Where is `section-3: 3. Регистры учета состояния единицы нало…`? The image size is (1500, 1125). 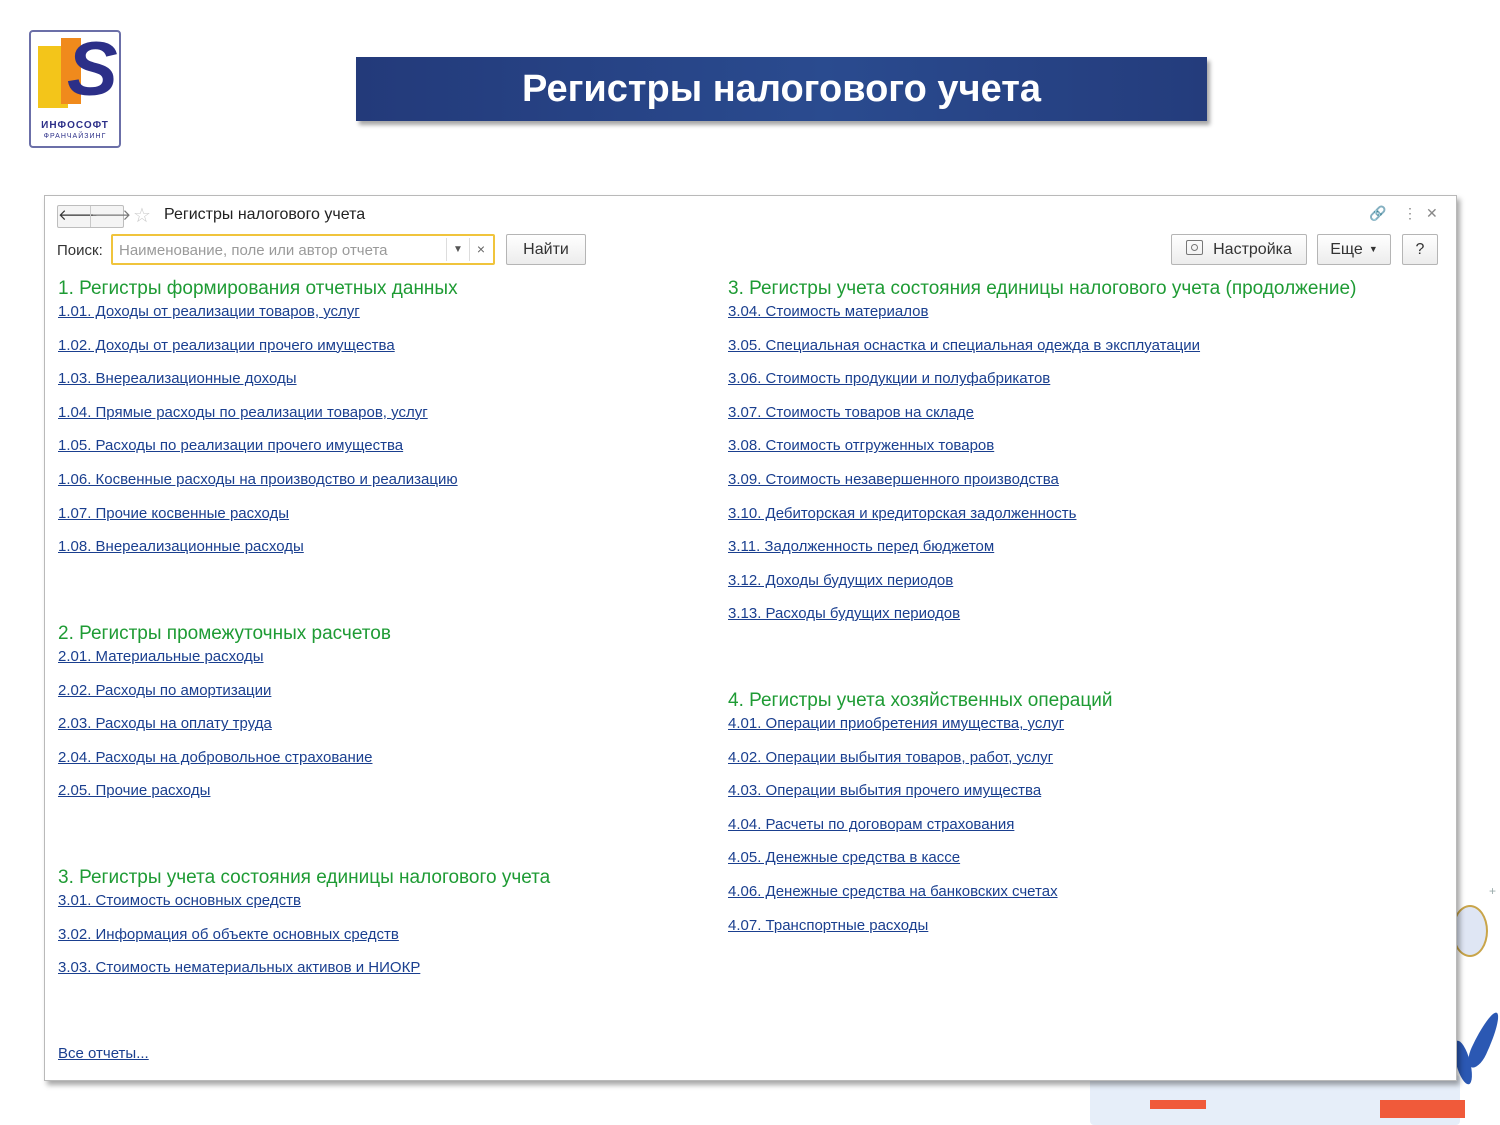 section-3: 3. Регистры учета состояния единицы нало… is located at coordinates (304, 928).